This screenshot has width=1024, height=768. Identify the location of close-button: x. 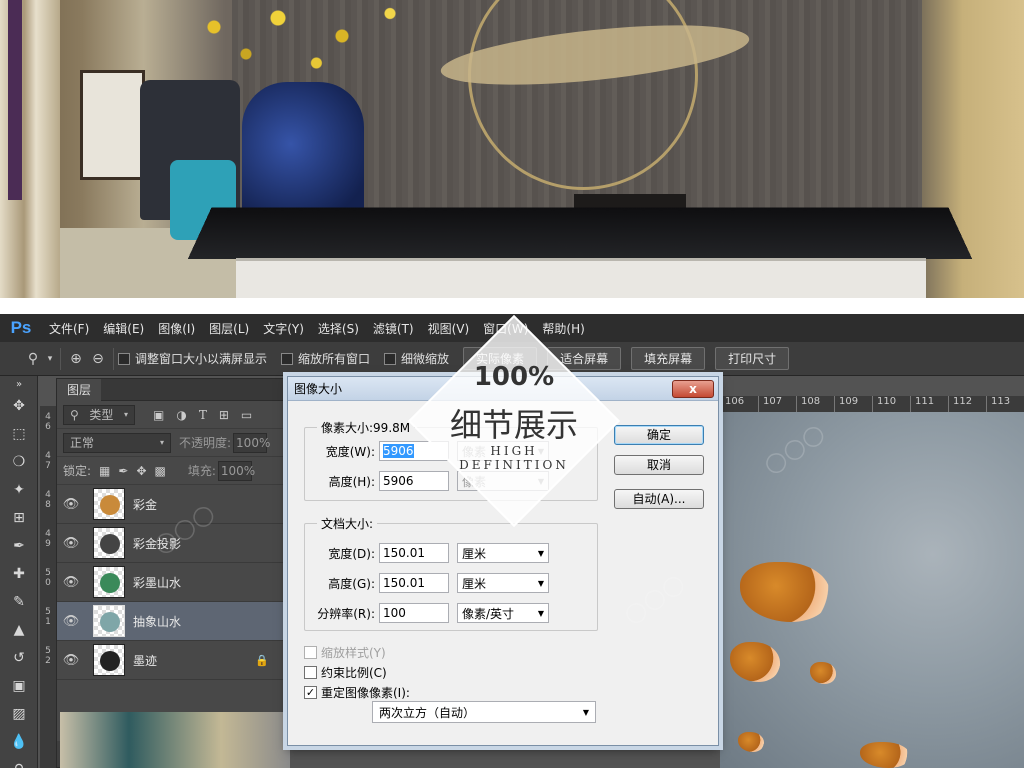
(693, 389).